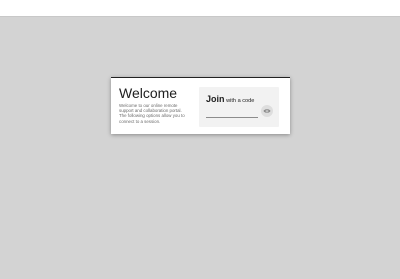 The width and height of the screenshot is (400, 279). I want to click on join-heading-strong: Join, so click(215, 99).